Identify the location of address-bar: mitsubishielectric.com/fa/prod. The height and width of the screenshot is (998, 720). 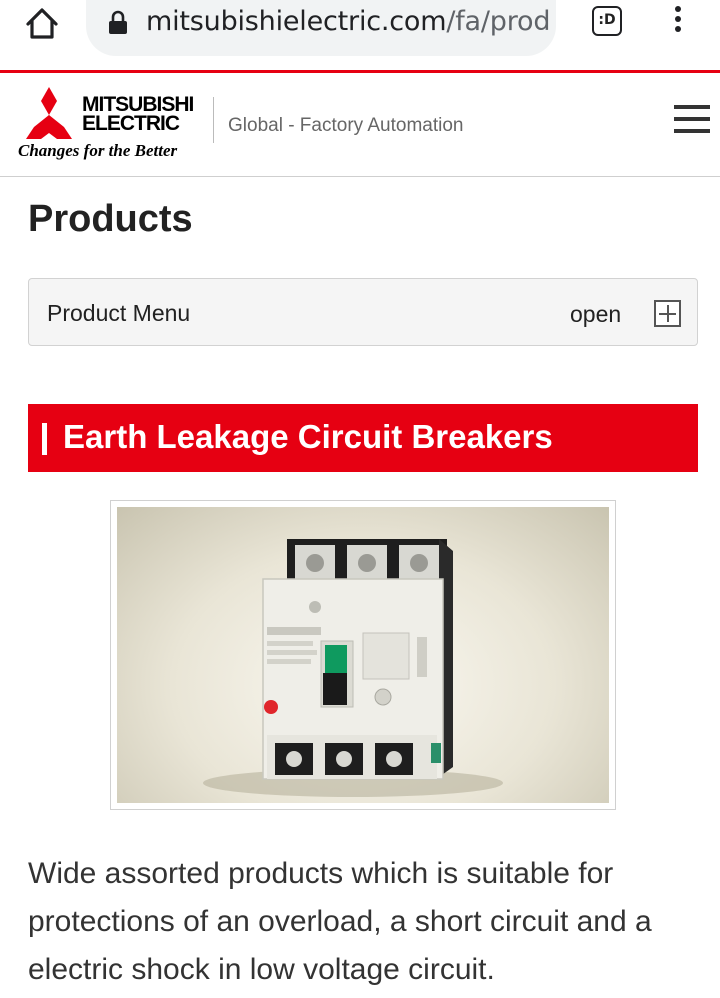
(321, 28).